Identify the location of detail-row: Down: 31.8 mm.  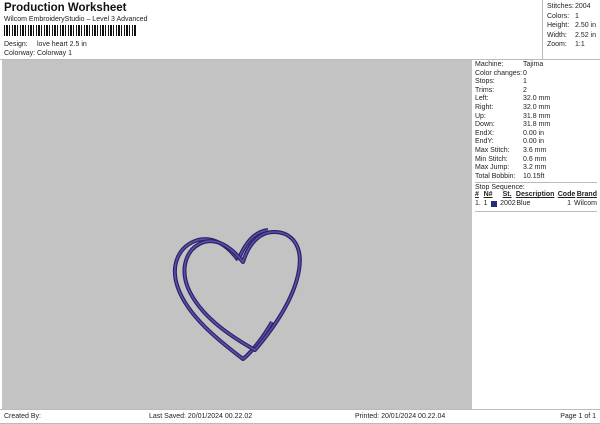
(536, 125).